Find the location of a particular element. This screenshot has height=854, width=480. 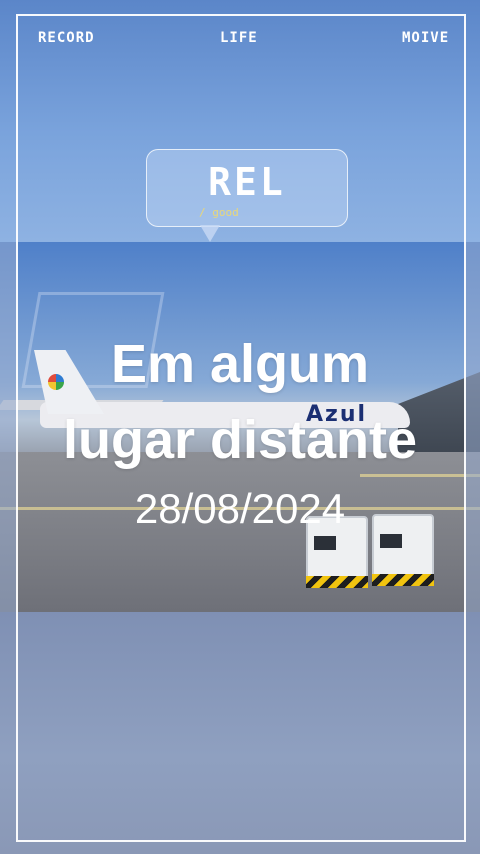

speech-bubble-tail is located at coordinates (210, 233).